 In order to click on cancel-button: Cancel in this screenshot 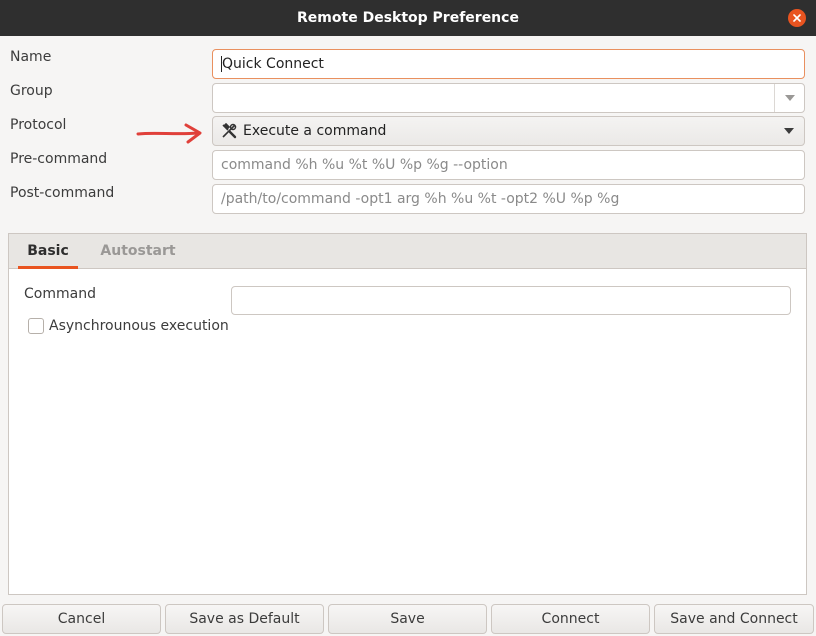, I will do `click(81, 619)`.